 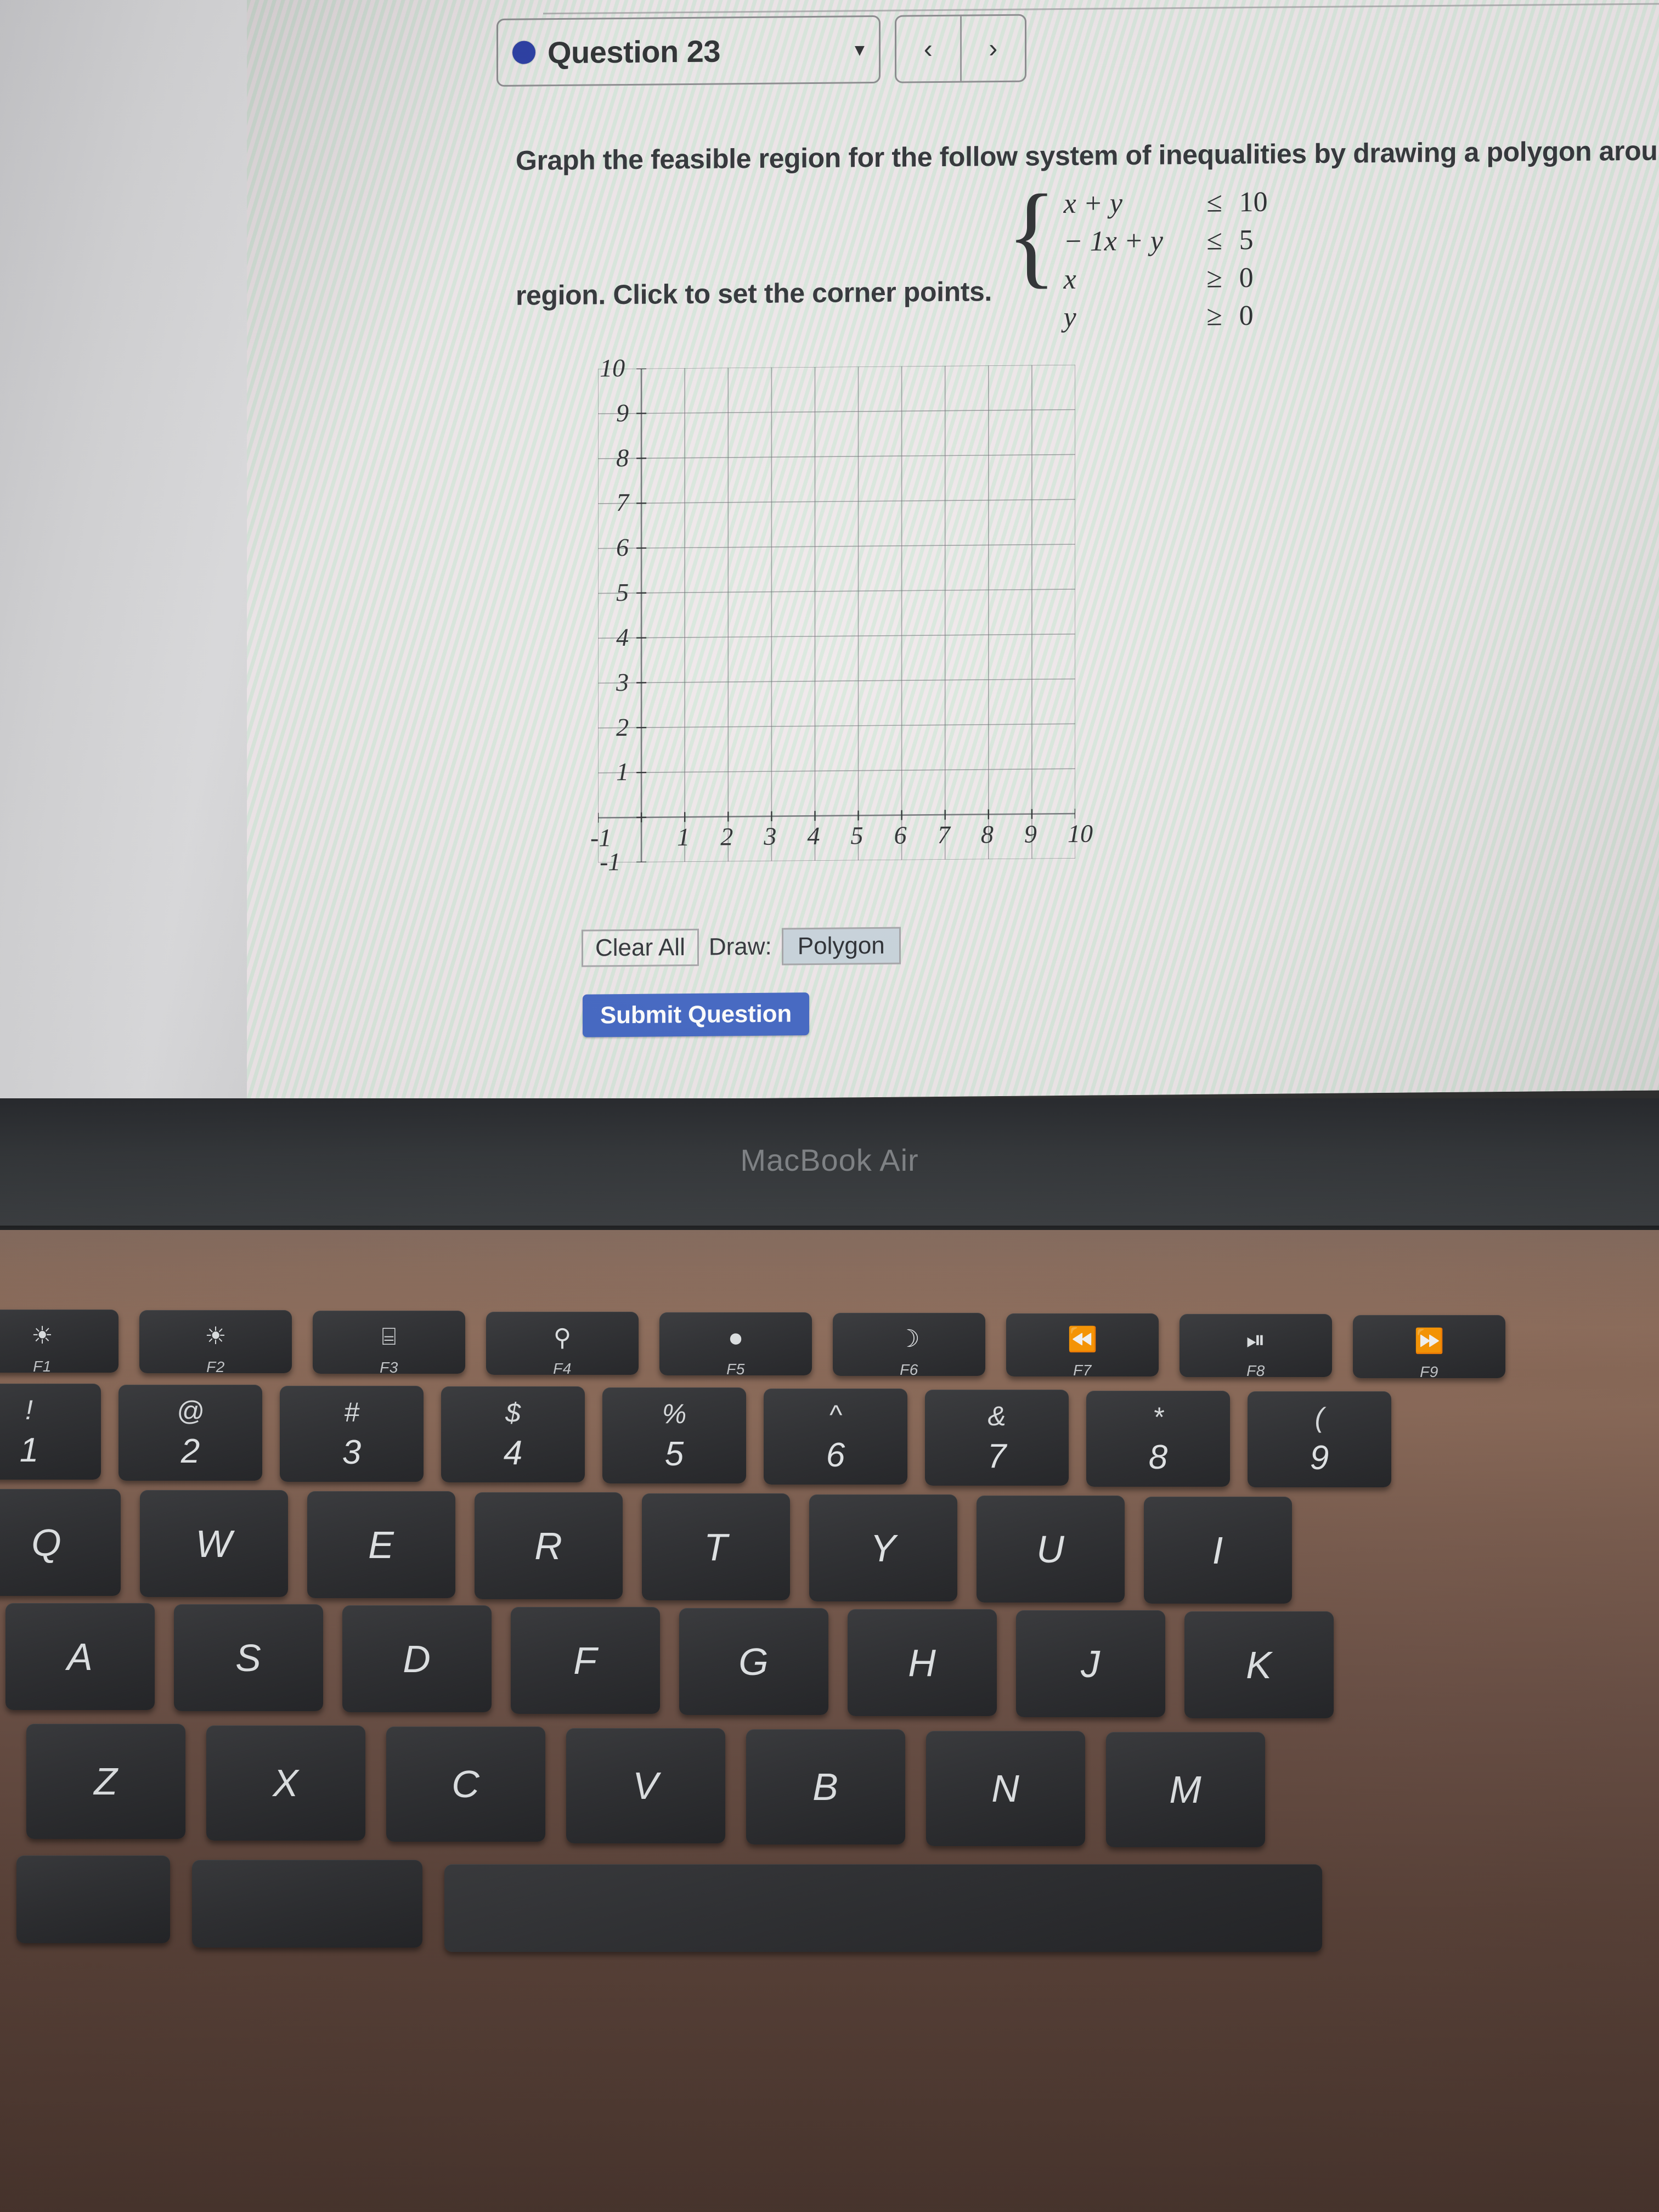 I want to click on key-f4: ⚲ F4, so click(x=562, y=1343).